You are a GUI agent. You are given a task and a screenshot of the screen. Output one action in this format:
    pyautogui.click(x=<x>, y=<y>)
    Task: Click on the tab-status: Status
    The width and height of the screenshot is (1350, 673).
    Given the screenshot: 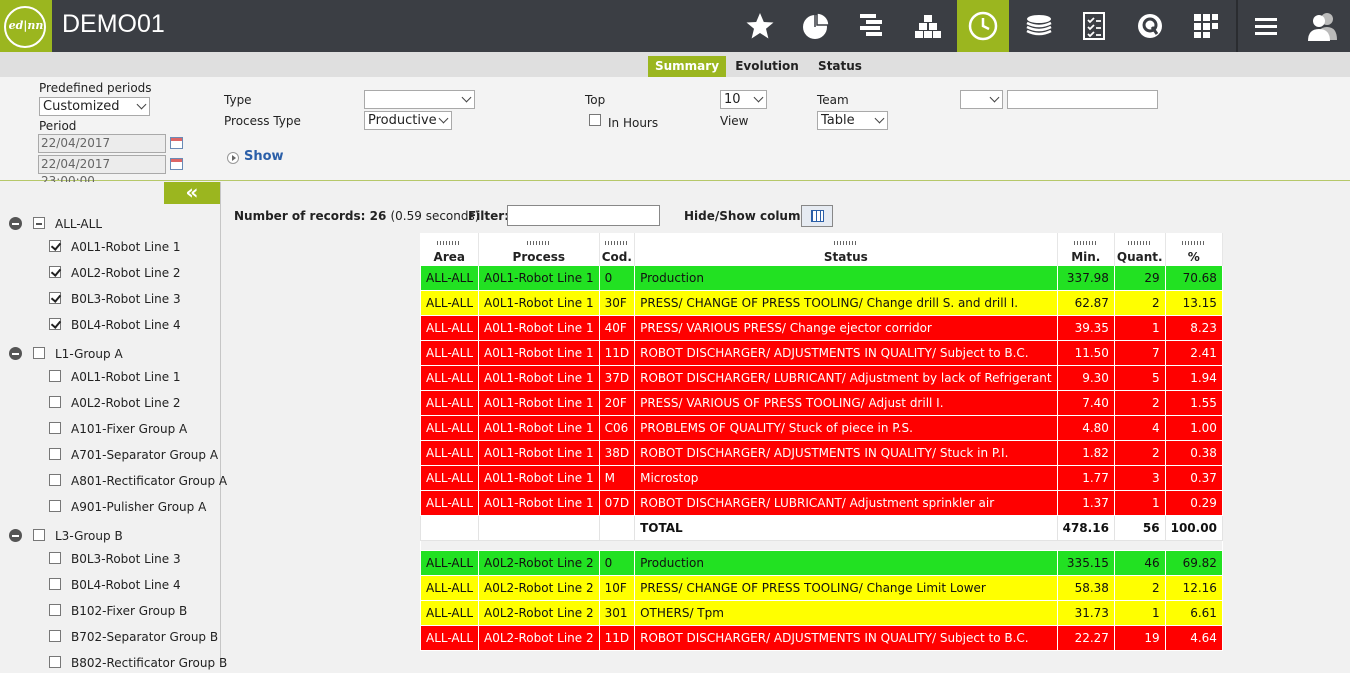 What is the action you would take?
    pyautogui.click(x=840, y=66)
    